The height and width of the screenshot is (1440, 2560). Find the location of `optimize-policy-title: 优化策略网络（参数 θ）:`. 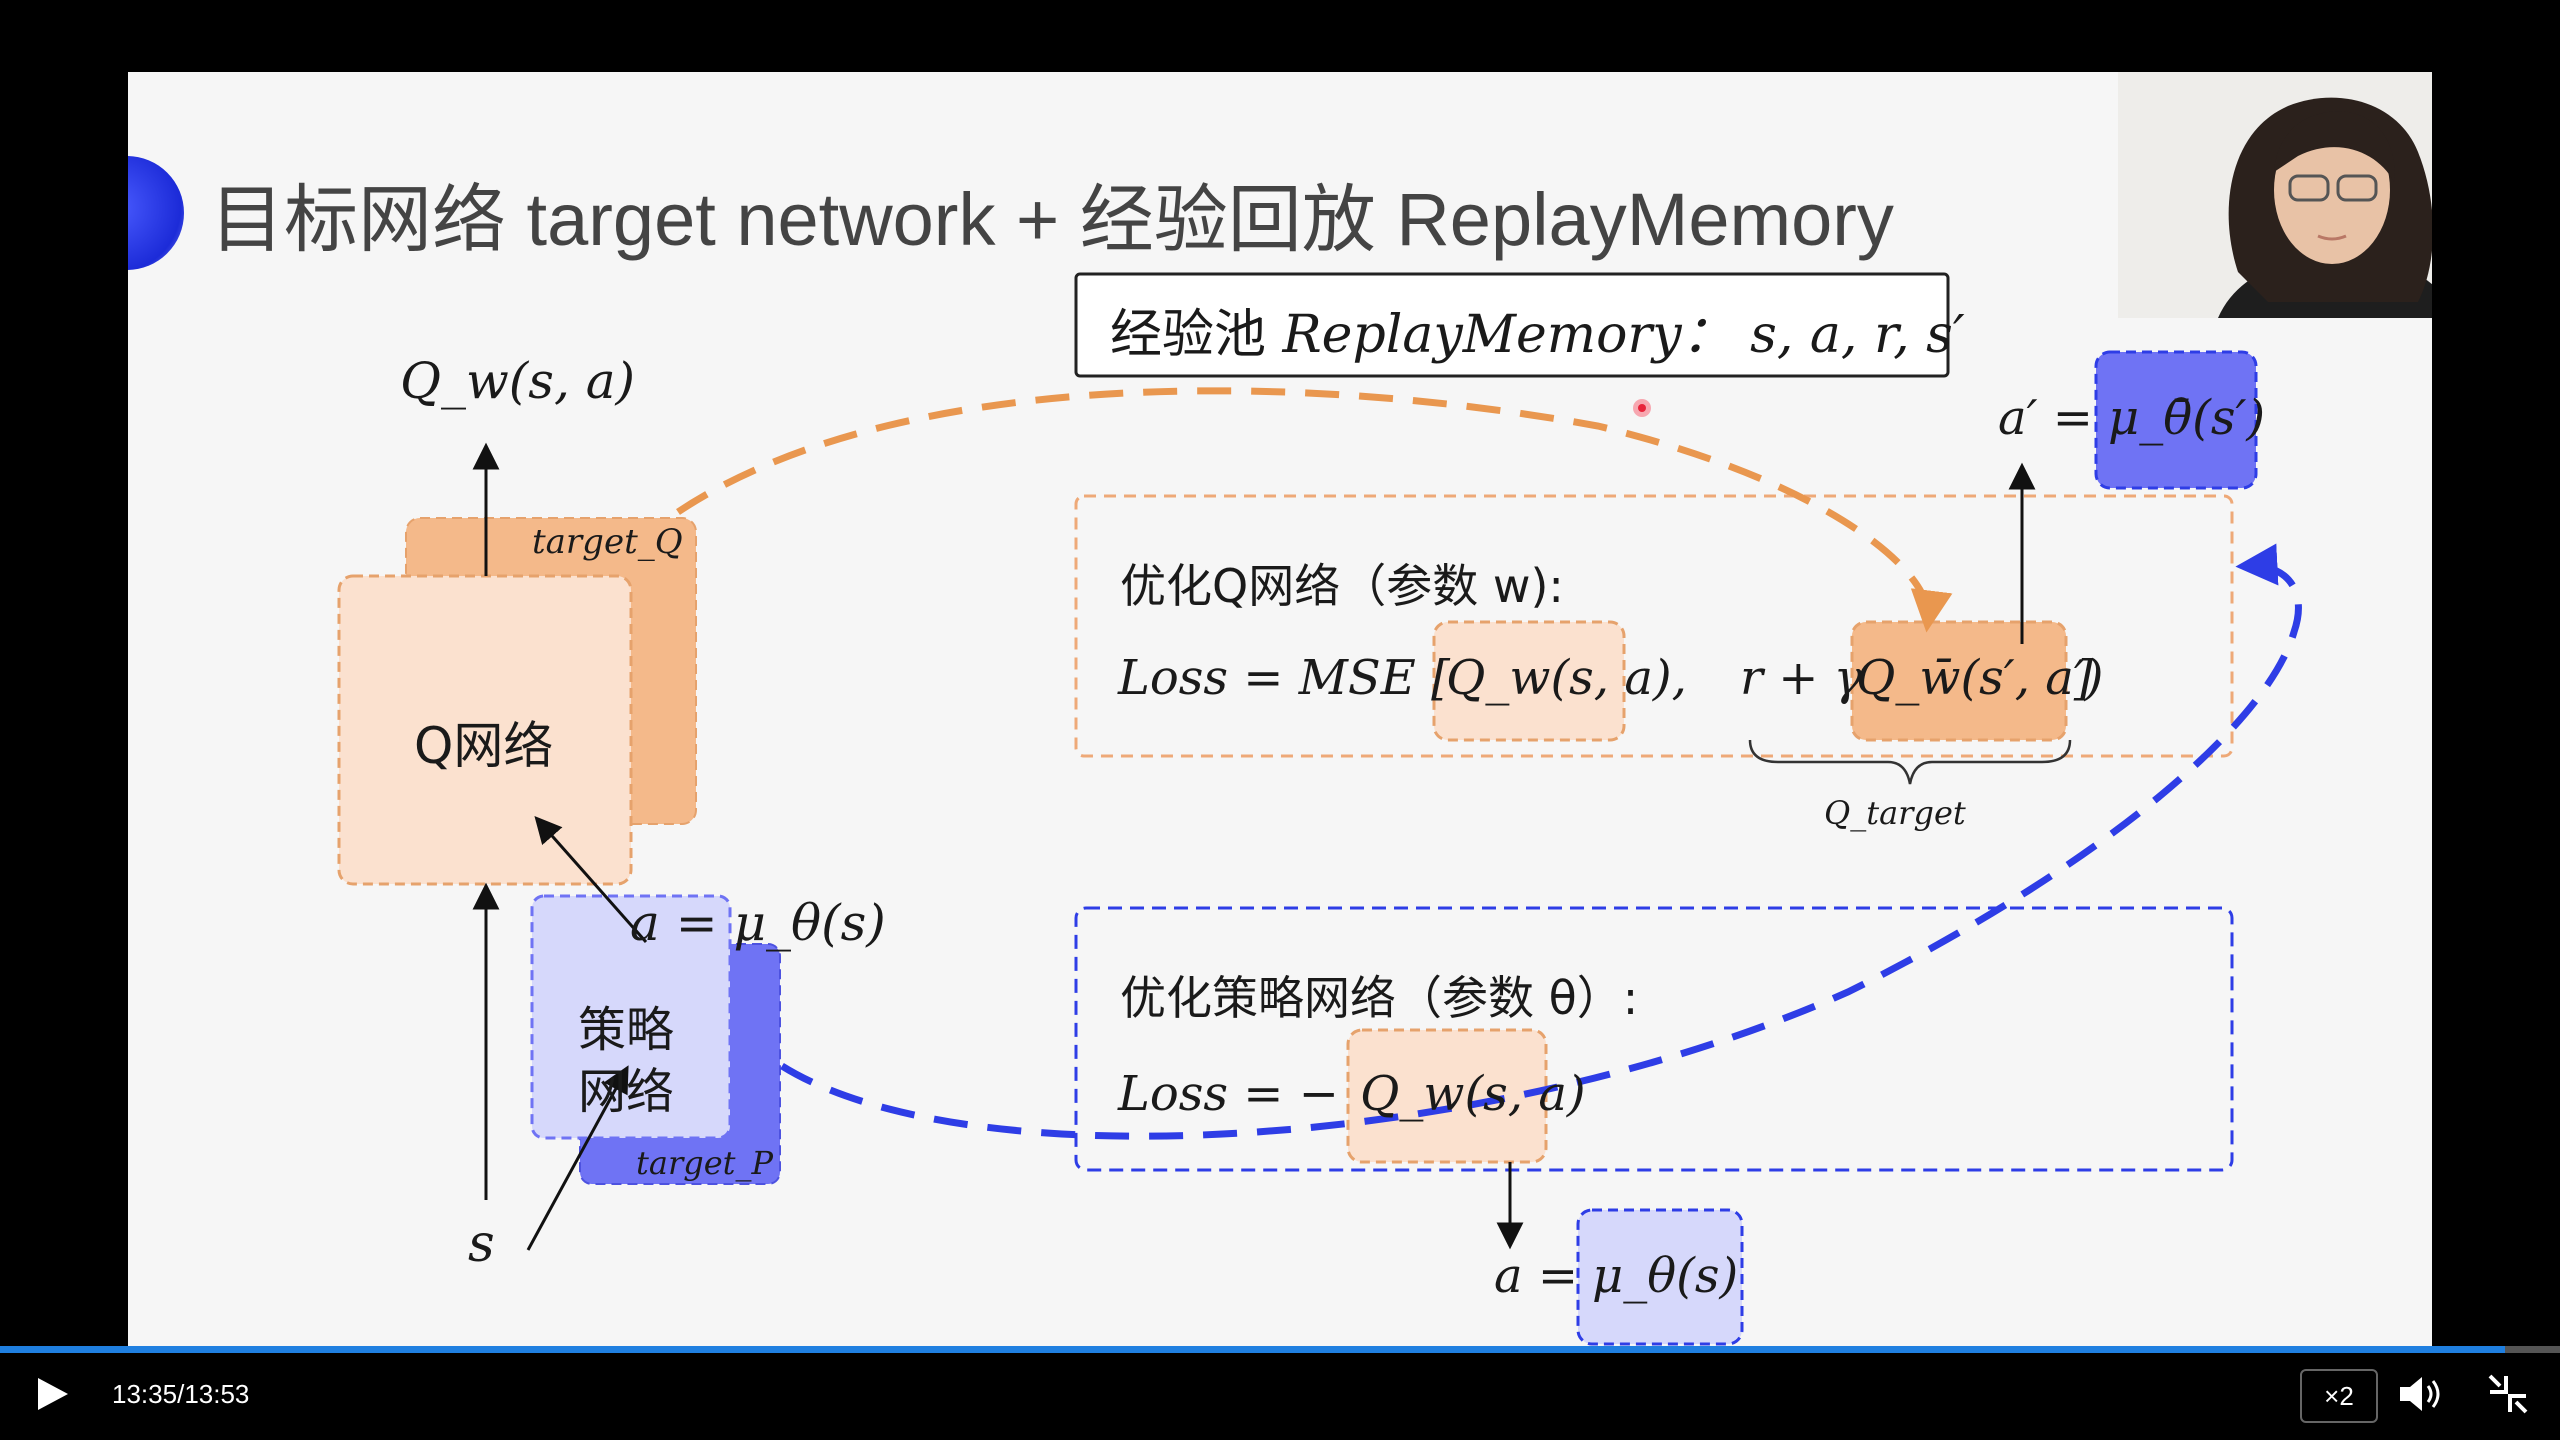

optimize-policy-title: 优化策略网络（参数 θ）: is located at coordinates (1379, 998).